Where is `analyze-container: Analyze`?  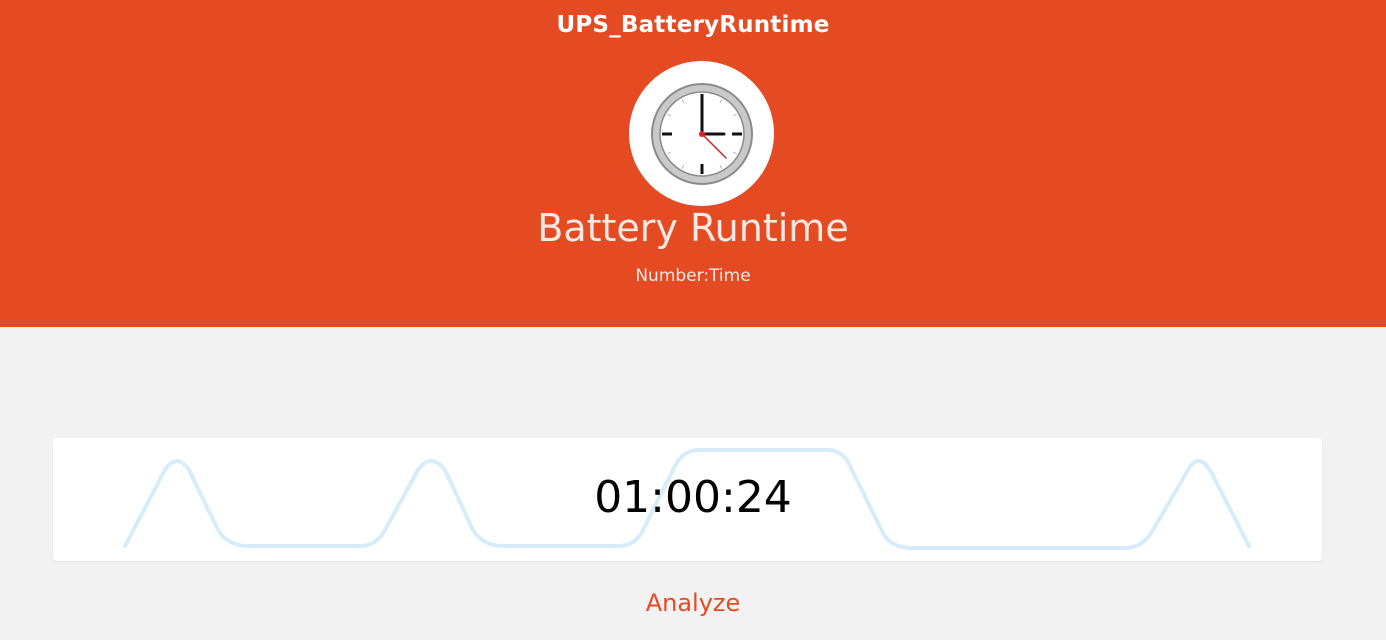
analyze-container: Analyze is located at coordinates (693, 603).